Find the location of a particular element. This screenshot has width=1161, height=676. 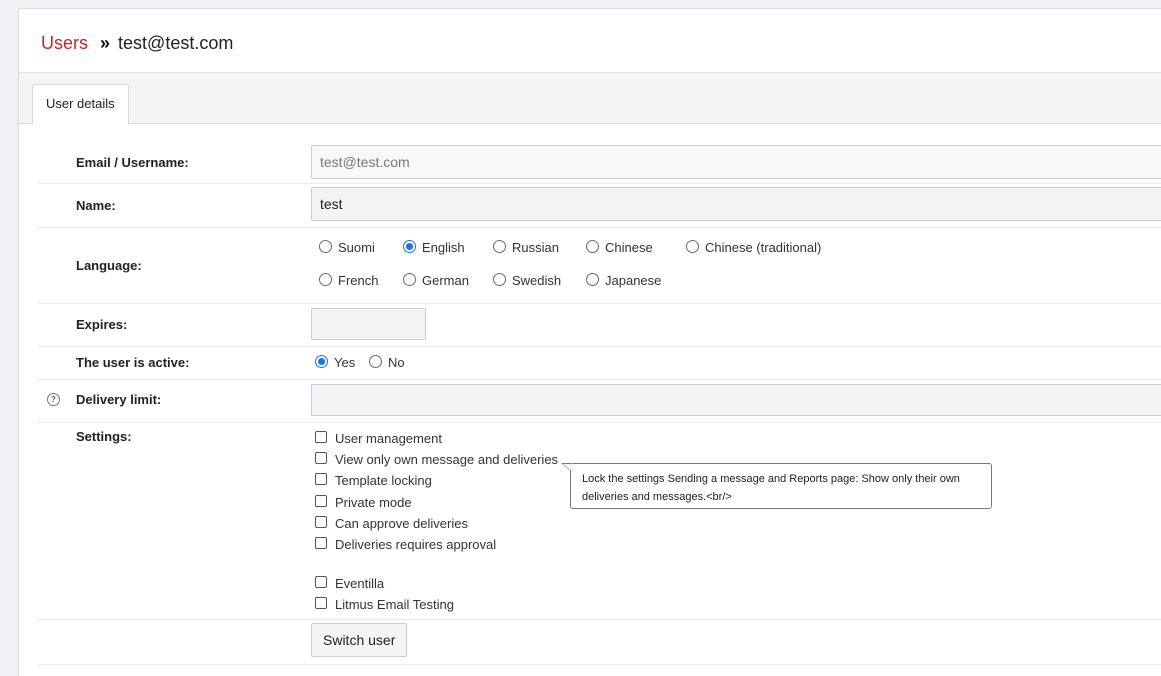

language-option-french: French is located at coordinates (348, 280).